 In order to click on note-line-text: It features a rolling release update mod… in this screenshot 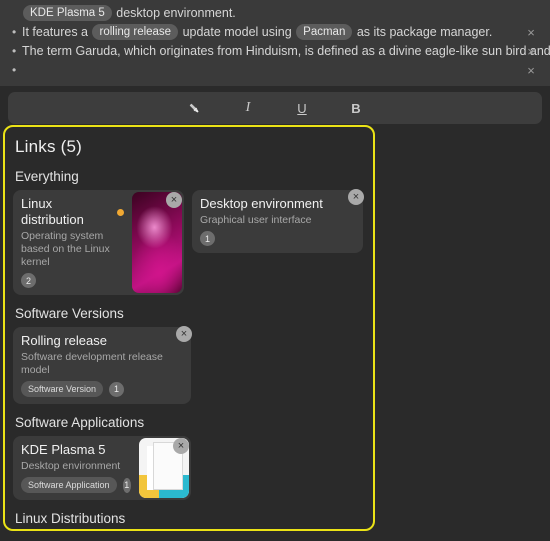, I will do `click(271, 32)`.